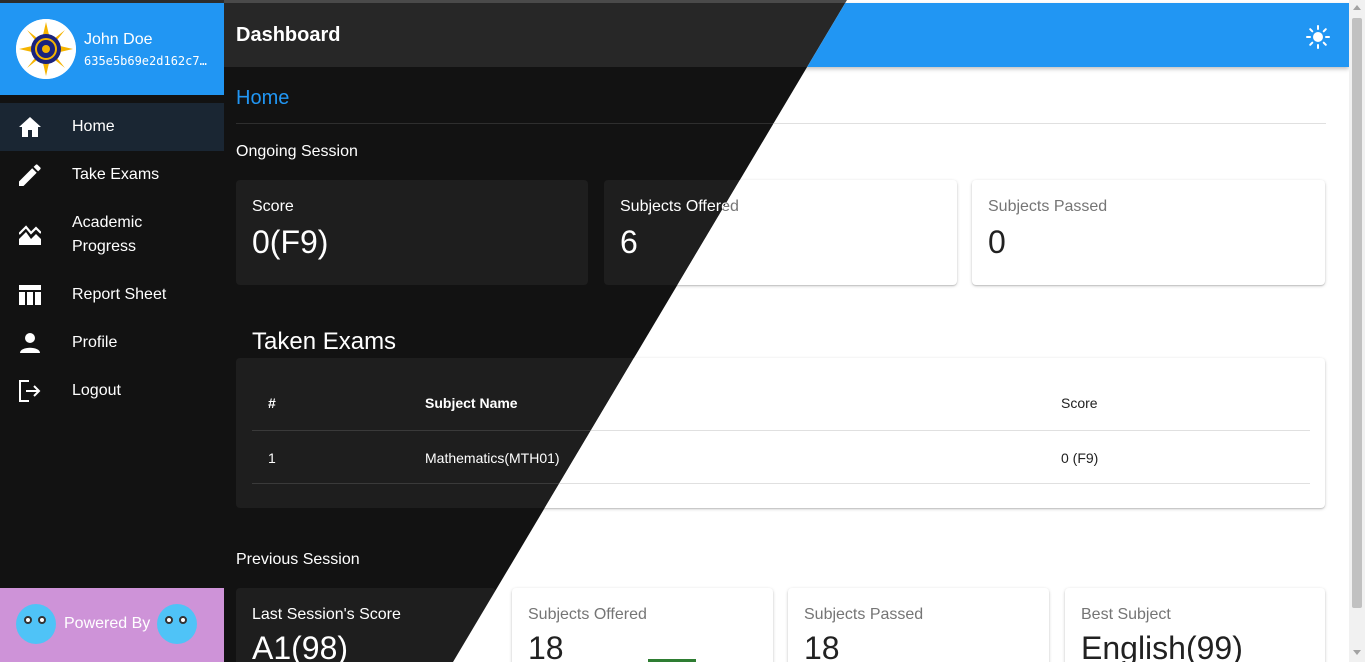 The width and height of the screenshot is (1365, 662). I want to click on theme-toggle-button, so click(1318, 37).